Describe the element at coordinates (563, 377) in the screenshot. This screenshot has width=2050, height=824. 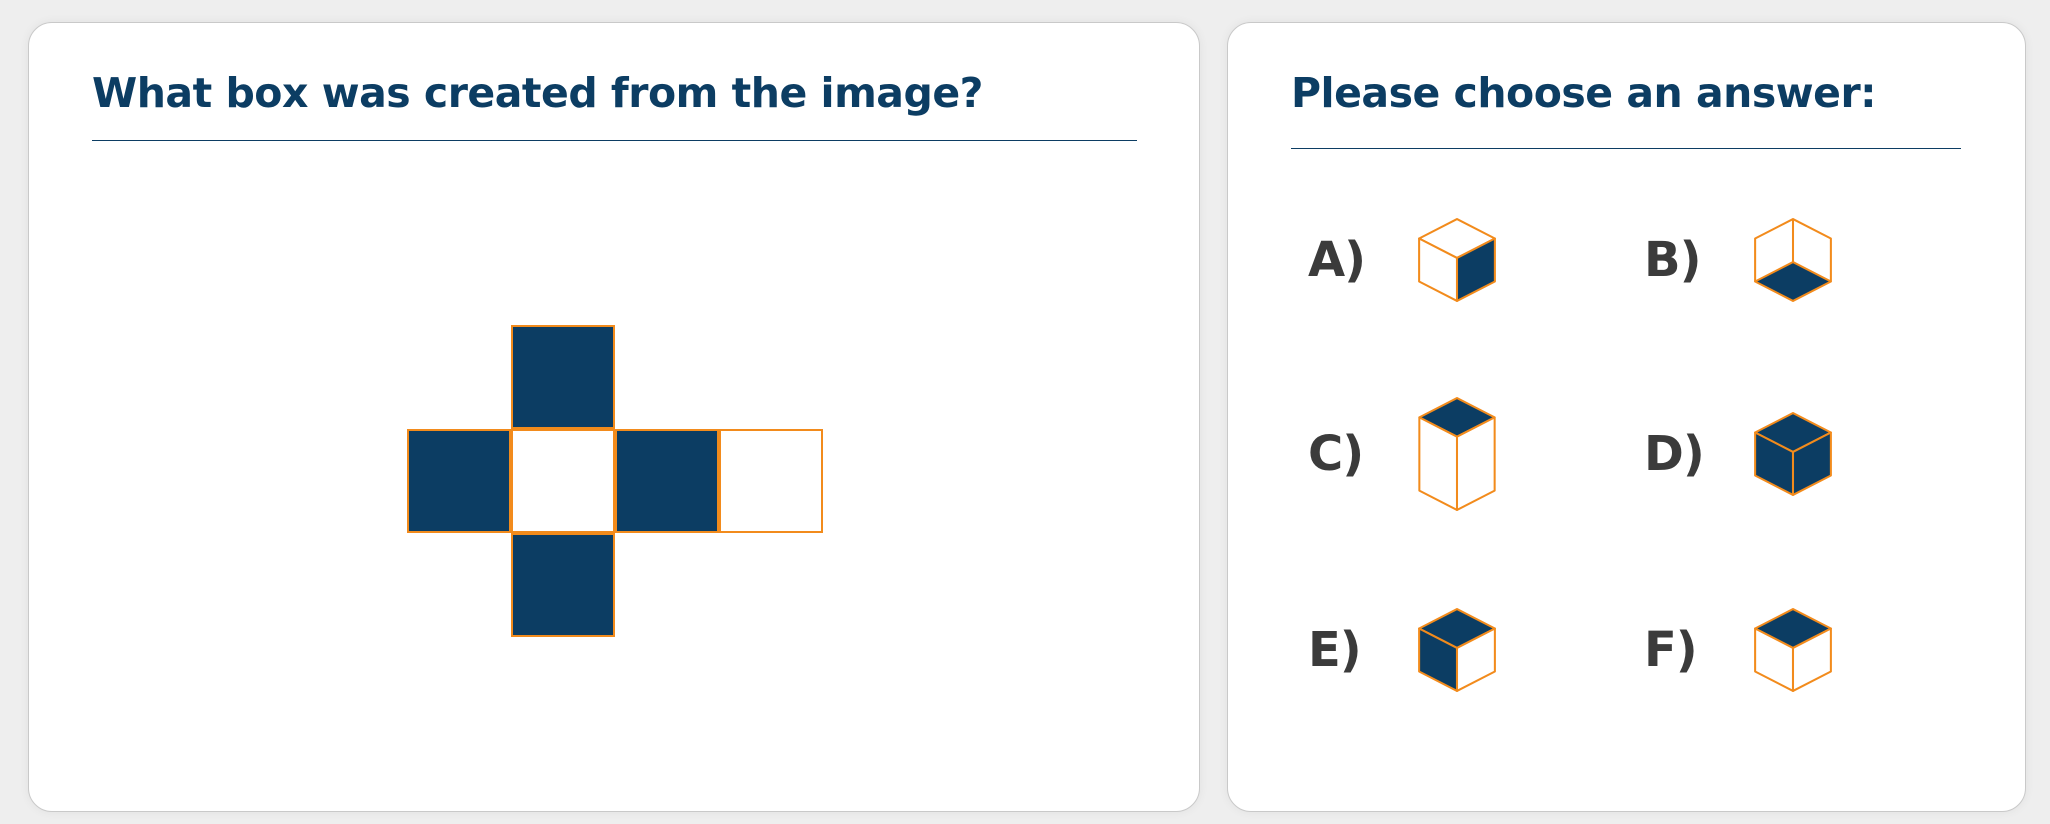
I see `net-cell-top` at that location.